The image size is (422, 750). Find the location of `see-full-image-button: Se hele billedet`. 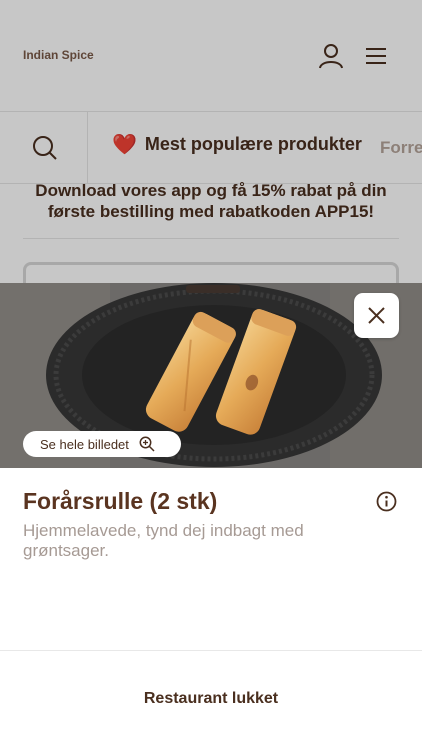

see-full-image-button: Se hele billedet is located at coordinates (102, 444).